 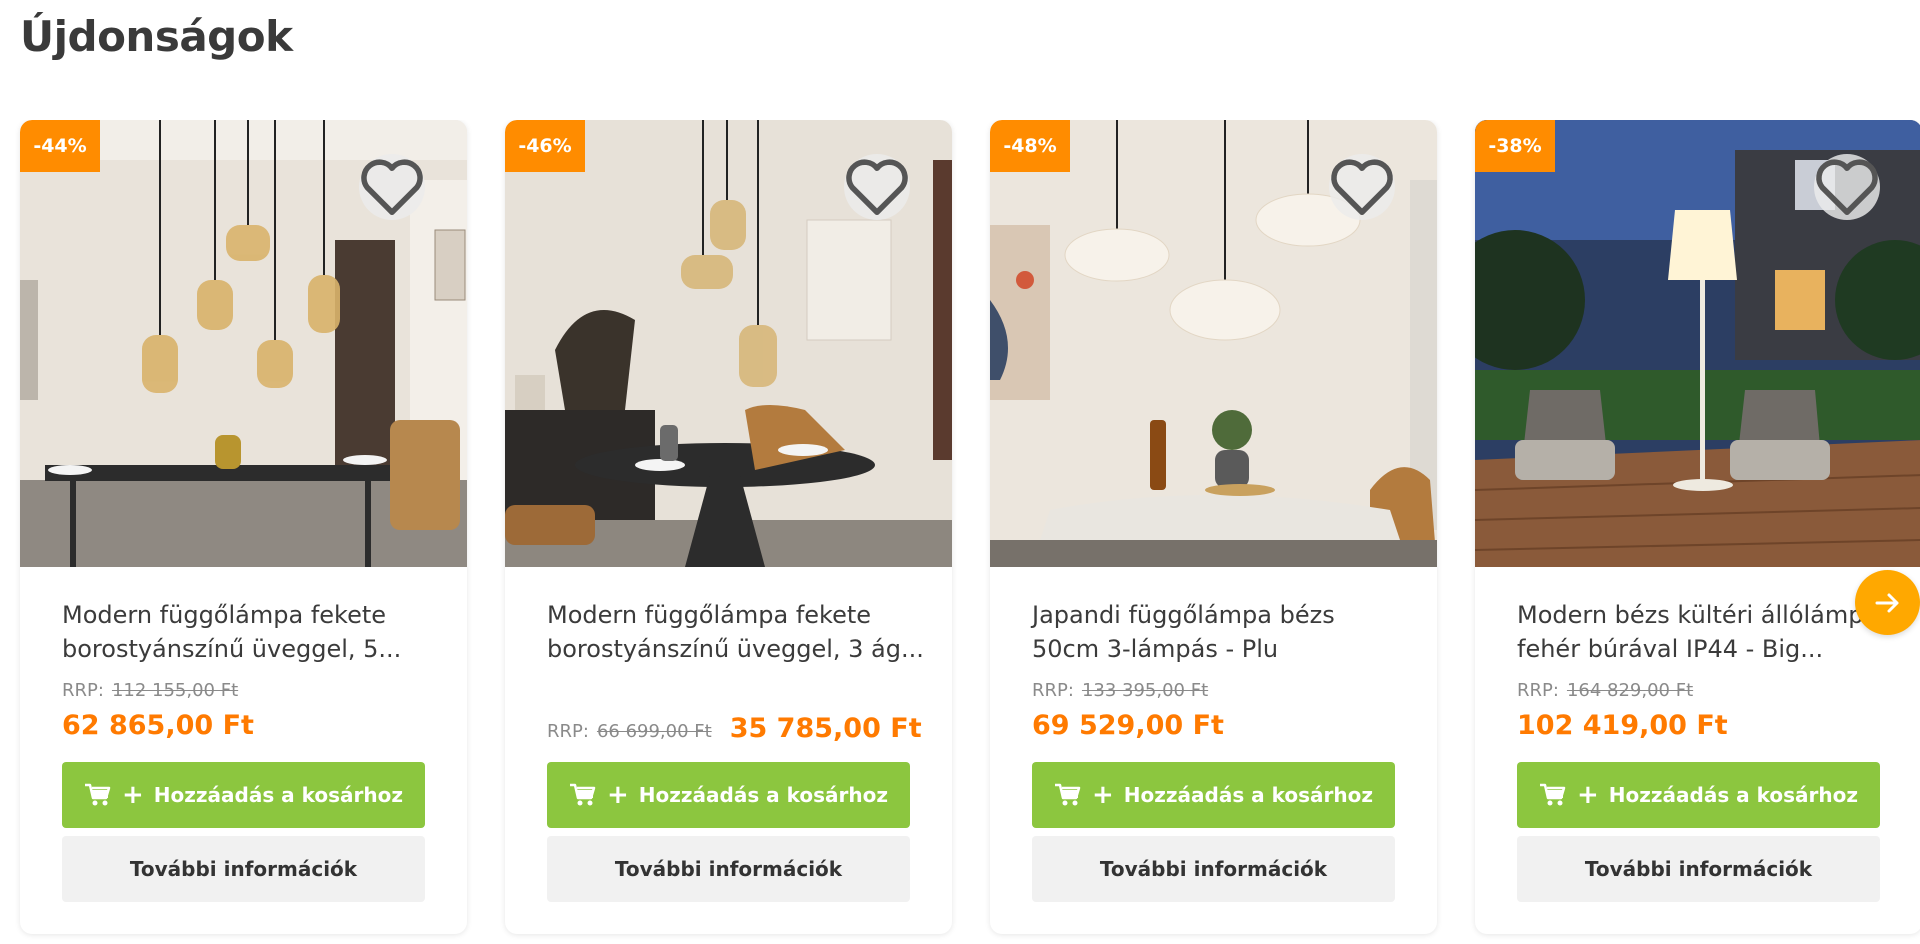 What do you see at coordinates (158, 725) in the screenshot?
I see `sale-price: 62 865,00 Ft` at bounding box center [158, 725].